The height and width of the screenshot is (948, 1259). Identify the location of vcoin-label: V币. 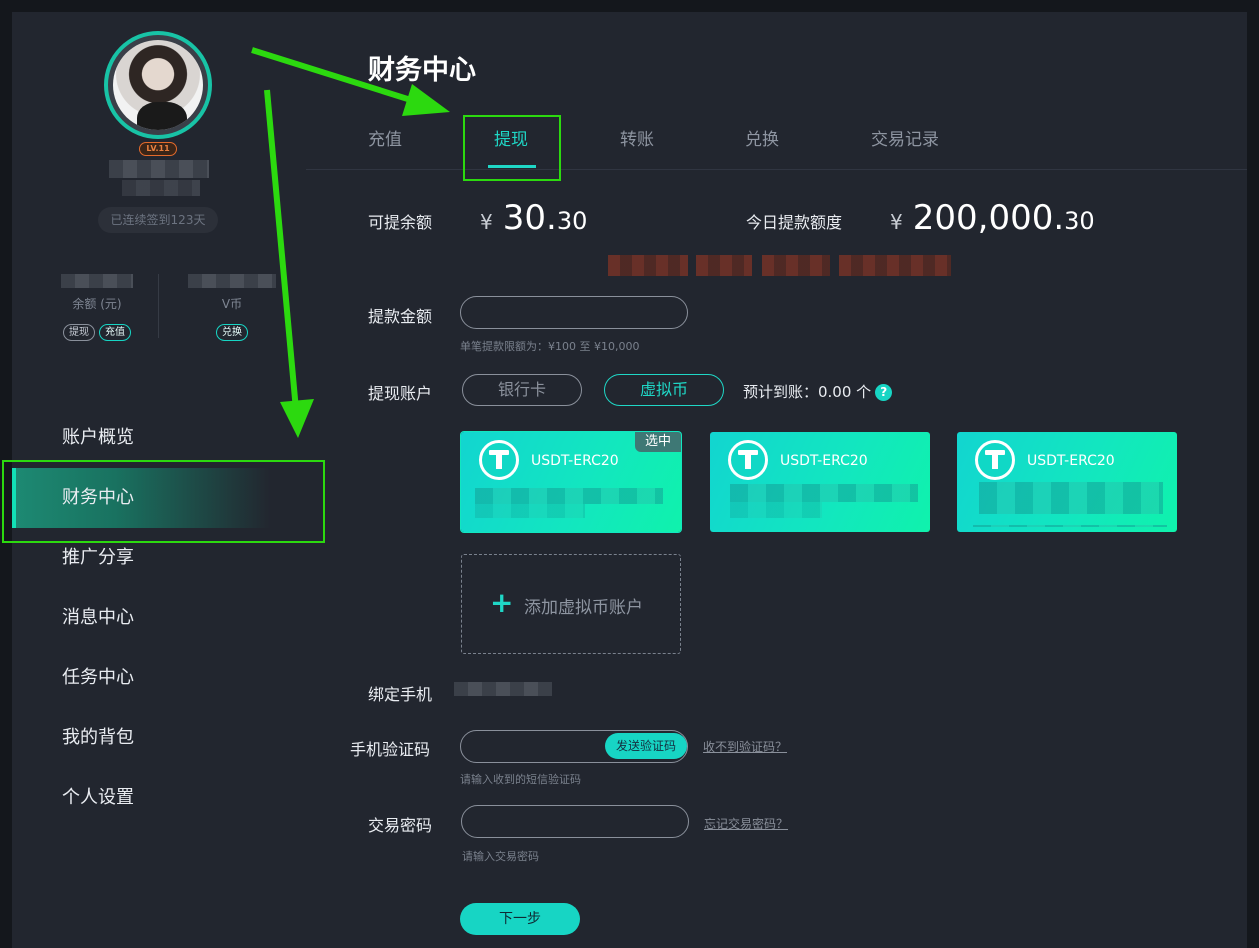
(232, 304).